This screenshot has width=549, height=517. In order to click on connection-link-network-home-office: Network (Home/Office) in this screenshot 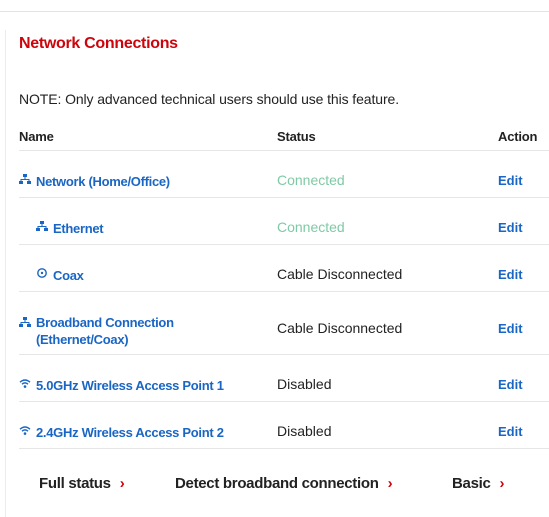, I will do `click(94, 181)`.